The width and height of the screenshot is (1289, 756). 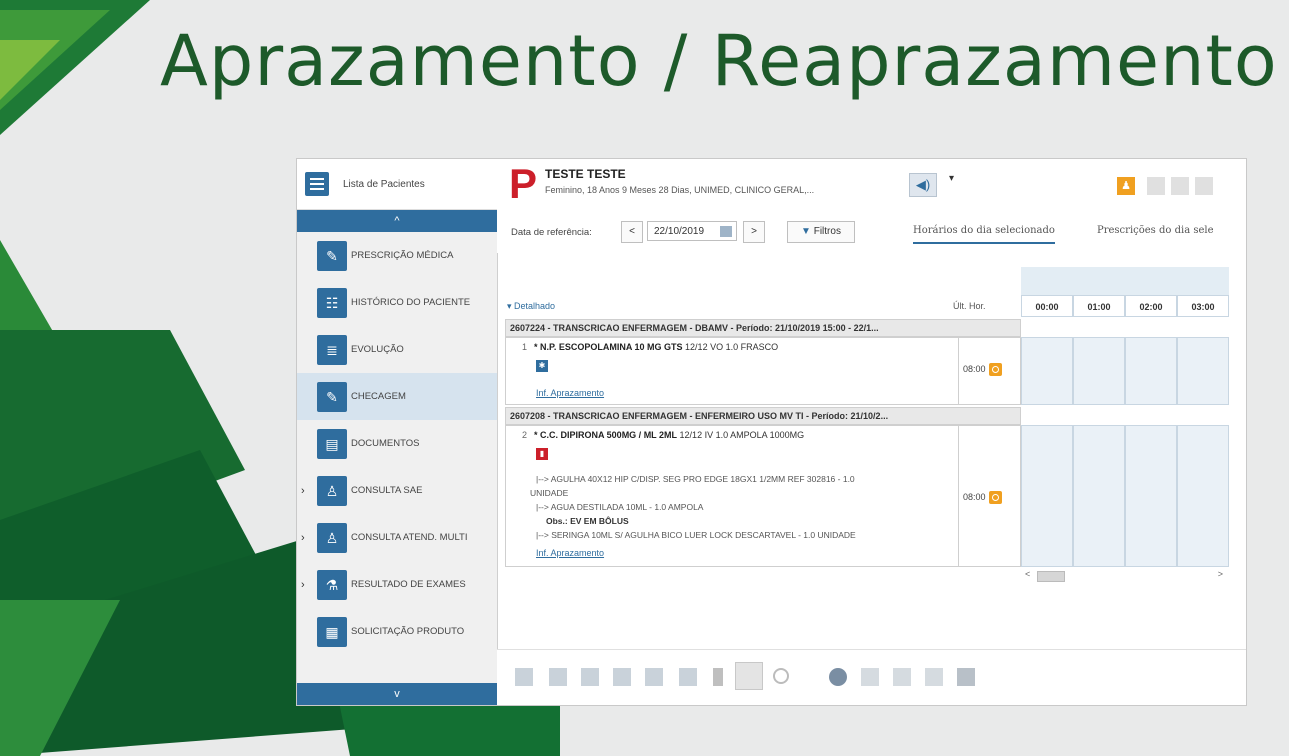 I want to click on sidebar-scroll-up-button: ^, so click(x=397, y=221).